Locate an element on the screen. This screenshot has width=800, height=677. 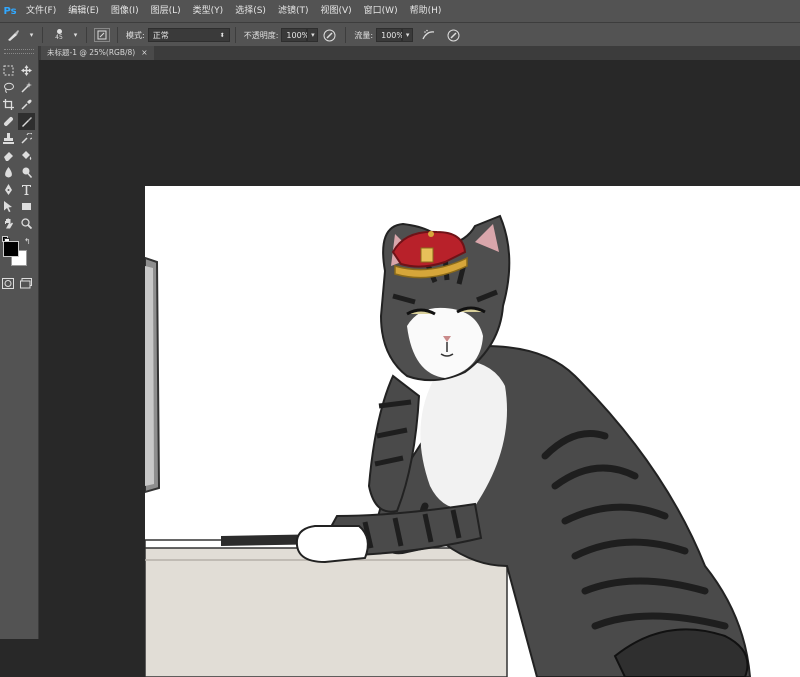
document-tab: 未标题-1 @ 25%(RGB/8) × is located at coordinates (97, 53).